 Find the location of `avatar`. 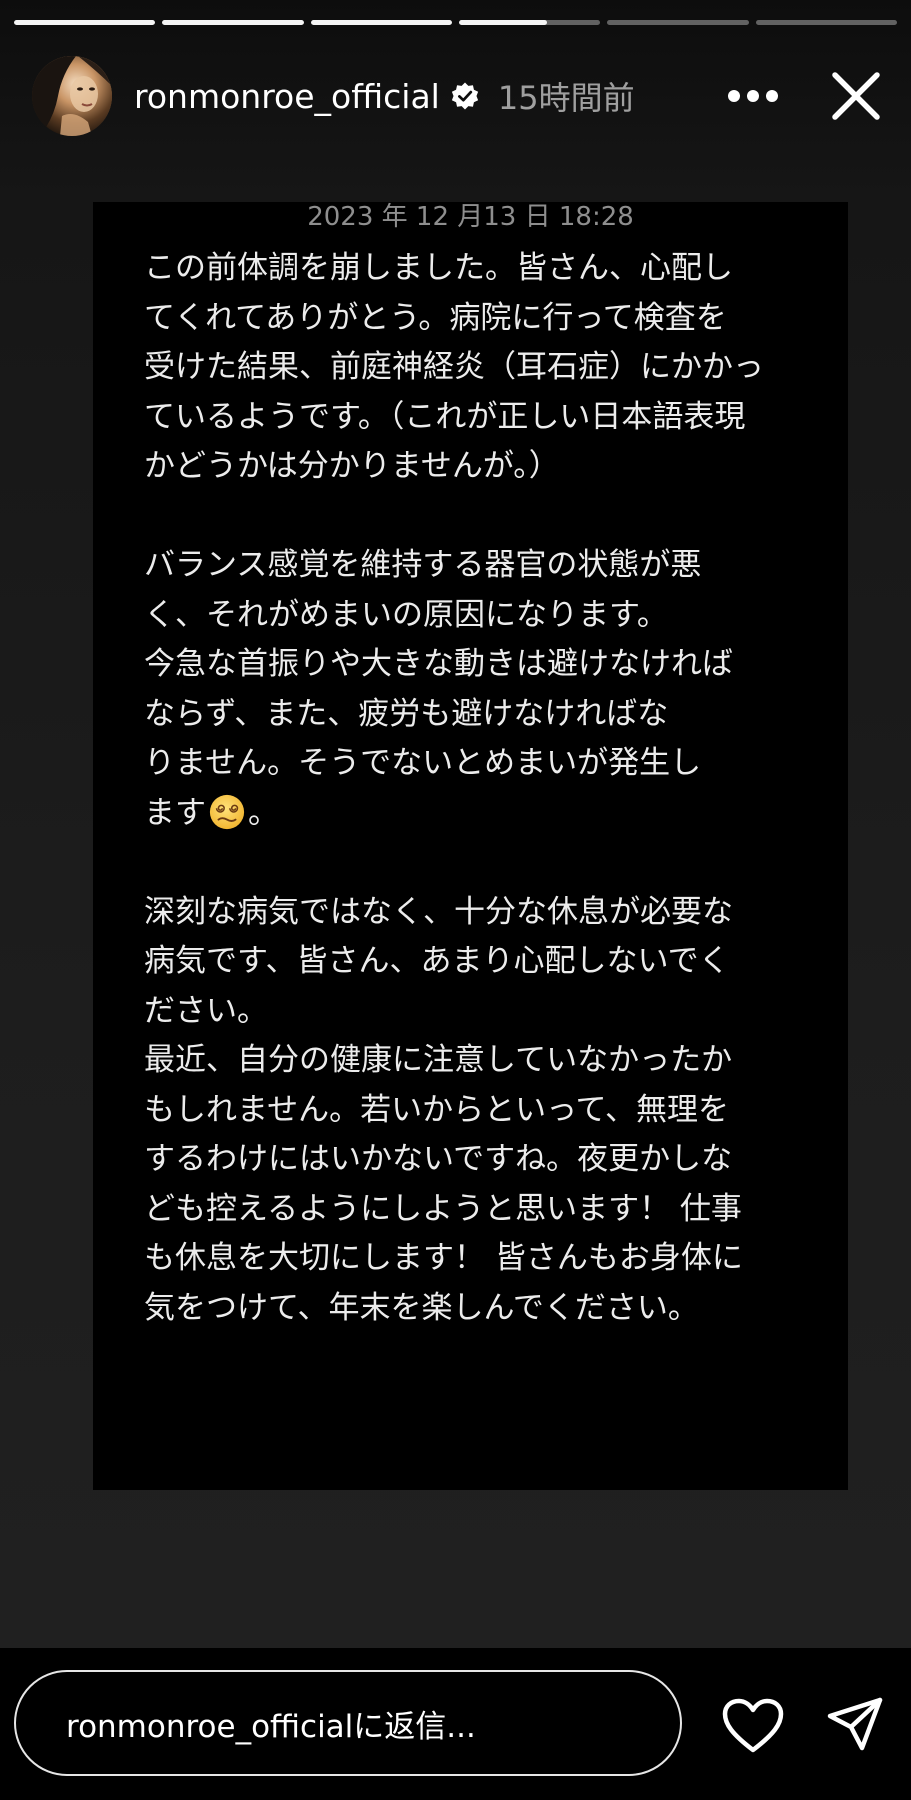

avatar is located at coordinates (72, 96).